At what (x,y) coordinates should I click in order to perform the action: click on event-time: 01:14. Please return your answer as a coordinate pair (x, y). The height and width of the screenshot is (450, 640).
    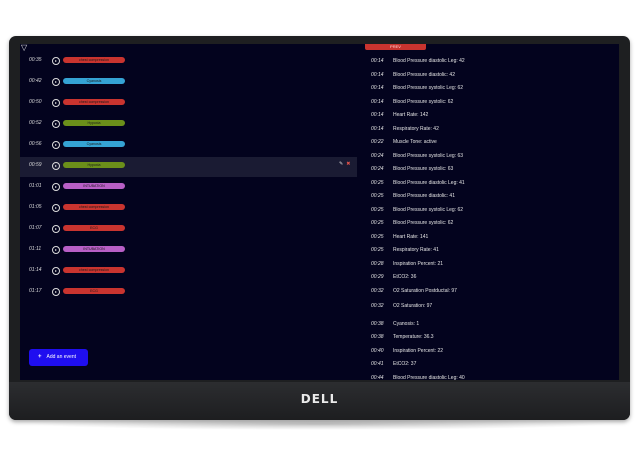
    Looking at the image, I should click on (35, 270).